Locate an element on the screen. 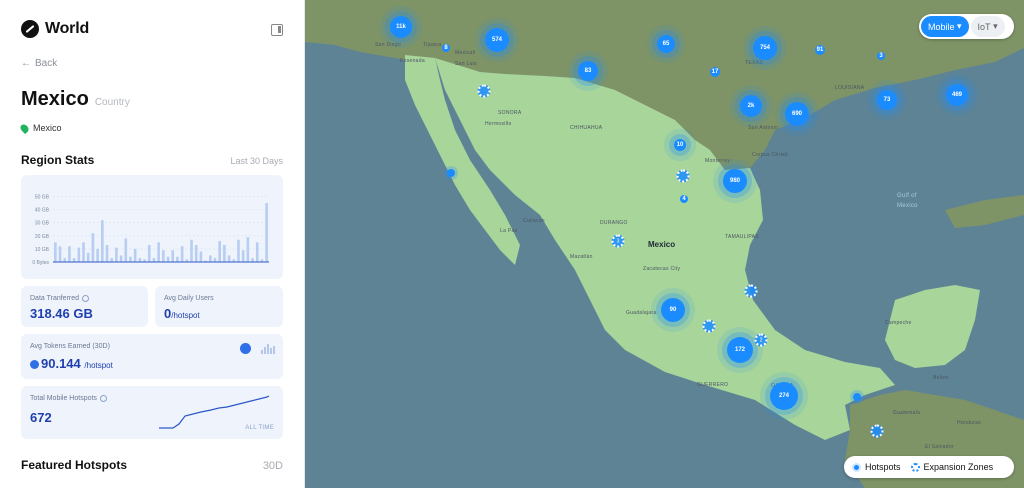  legend-expansion-zones: Expansion Zones is located at coordinates (952, 467).